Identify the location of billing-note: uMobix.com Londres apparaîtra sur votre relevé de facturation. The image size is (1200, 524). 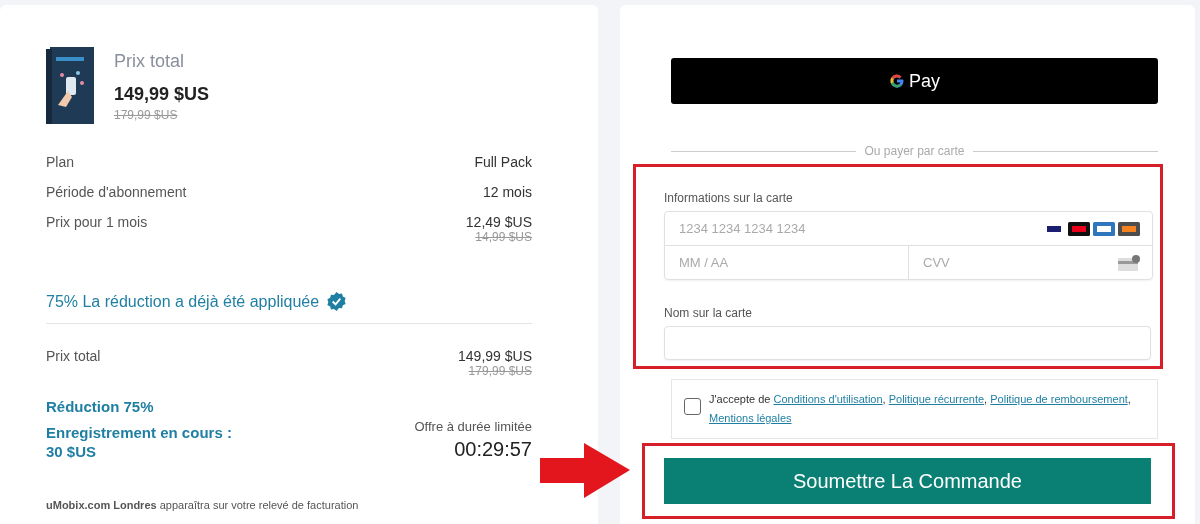
(203, 505).